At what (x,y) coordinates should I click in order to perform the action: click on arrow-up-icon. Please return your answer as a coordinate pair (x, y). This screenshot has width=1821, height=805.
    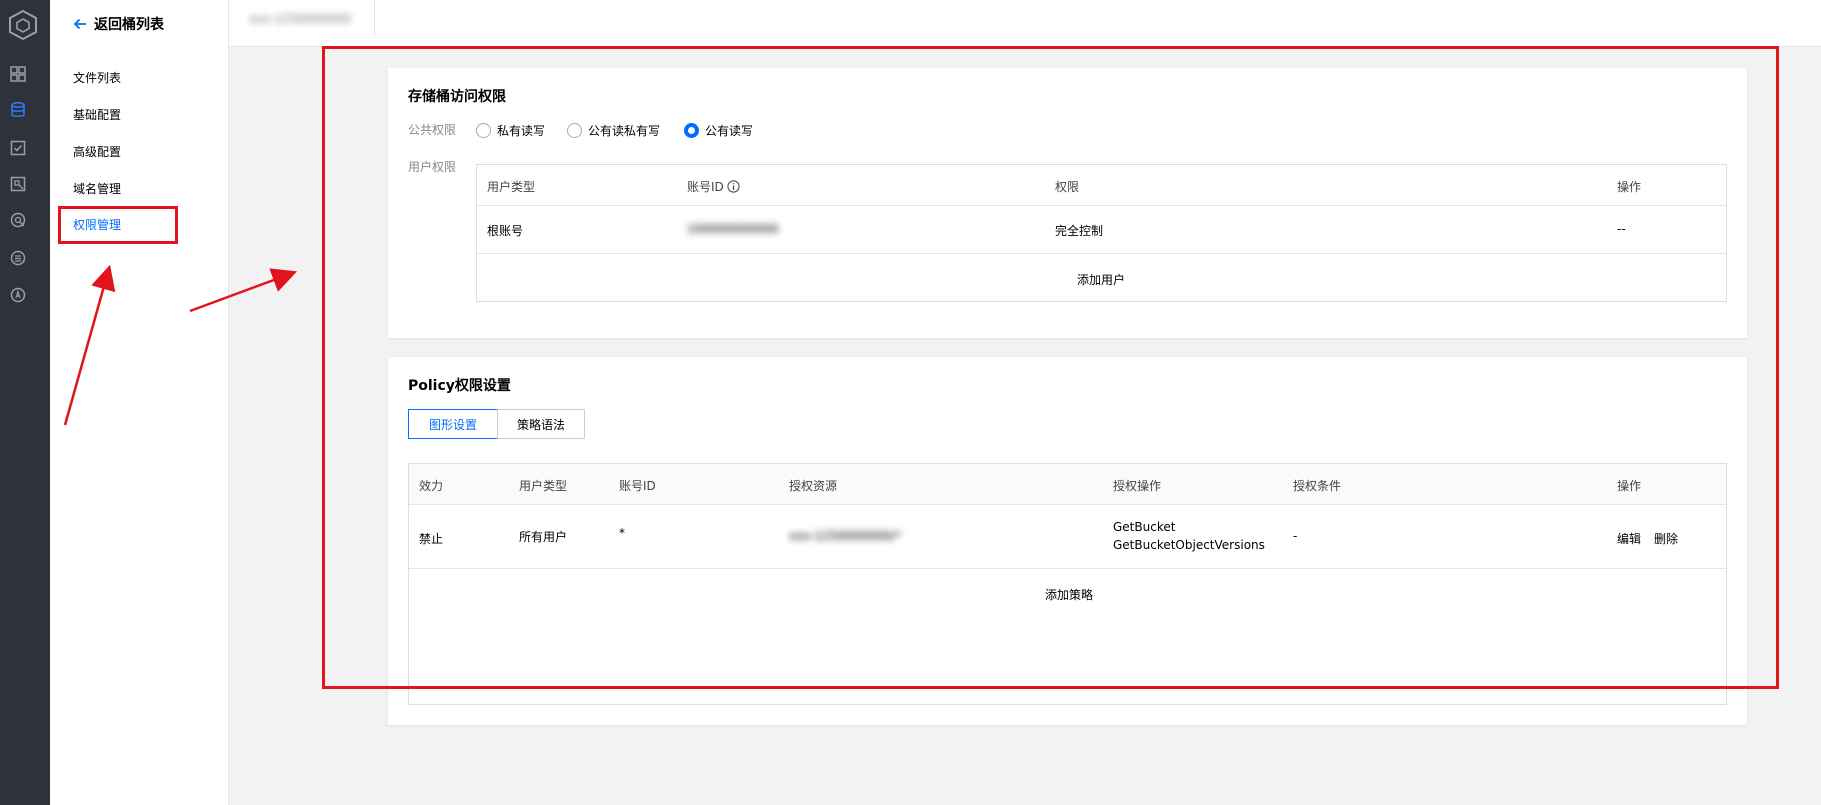
    Looking at the image, I should click on (89, 345).